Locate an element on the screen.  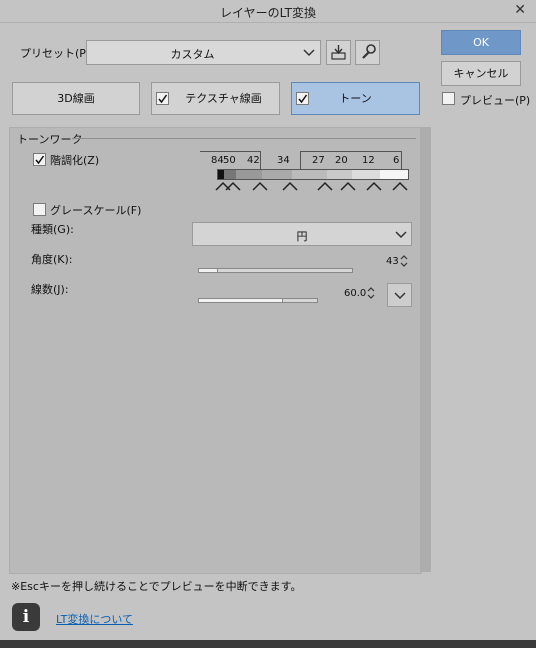
grayscale-label: グレースケール(F) is located at coordinates (95, 210).